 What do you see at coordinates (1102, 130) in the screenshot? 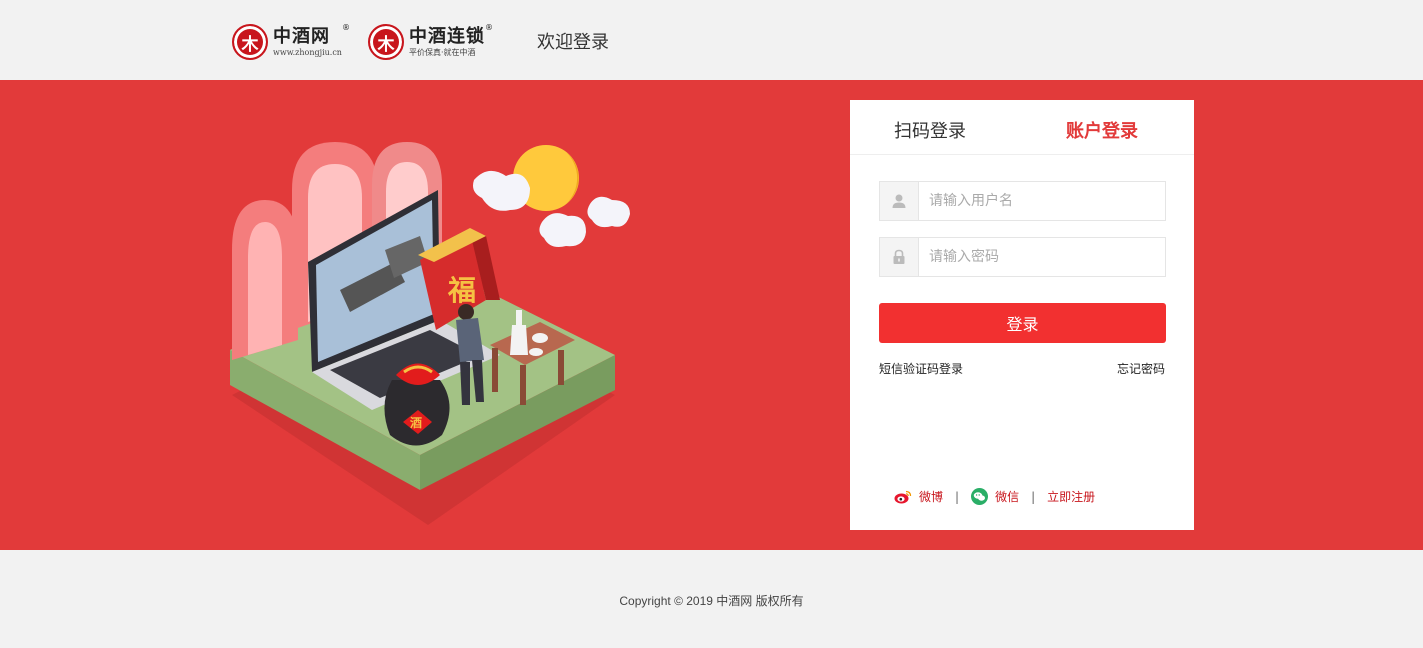
I see `tab-account-login: 账户登录` at bounding box center [1102, 130].